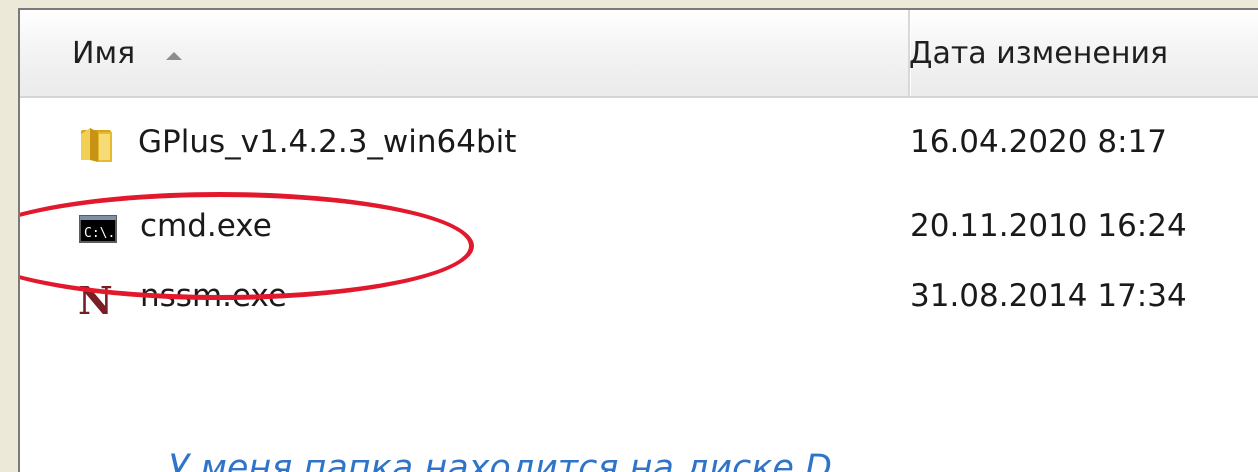 The image size is (1258, 472). What do you see at coordinates (213, 296) in the screenshot?
I see `file-name: nssm.exe` at bounding box center [213, 296].